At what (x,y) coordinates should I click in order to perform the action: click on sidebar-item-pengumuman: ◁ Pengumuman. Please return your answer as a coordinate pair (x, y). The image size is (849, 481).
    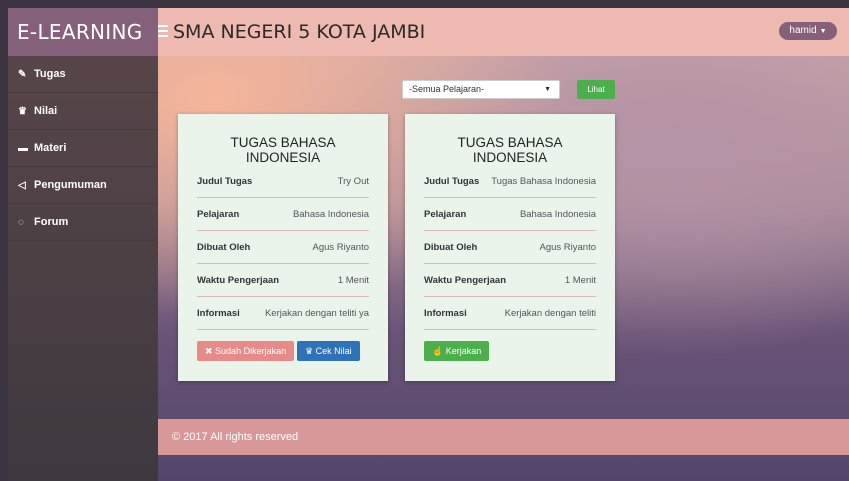
    Looking at the image, I should click on (83, 185).